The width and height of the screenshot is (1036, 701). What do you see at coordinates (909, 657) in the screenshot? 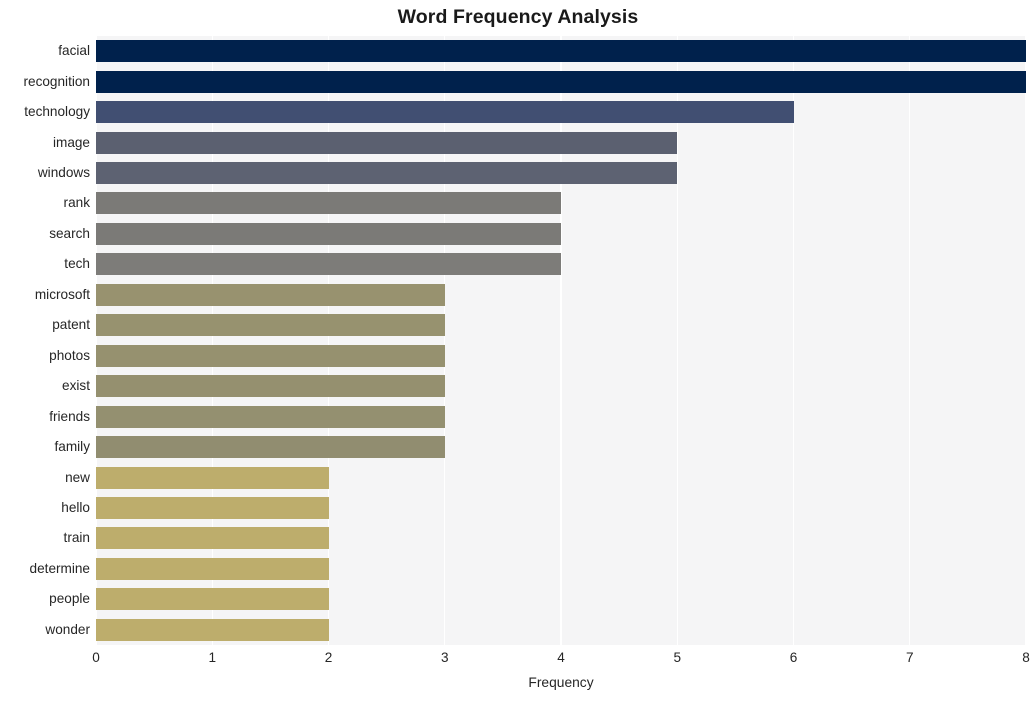
I see `x-tick-label: 7` at bounding box center [909, 657].